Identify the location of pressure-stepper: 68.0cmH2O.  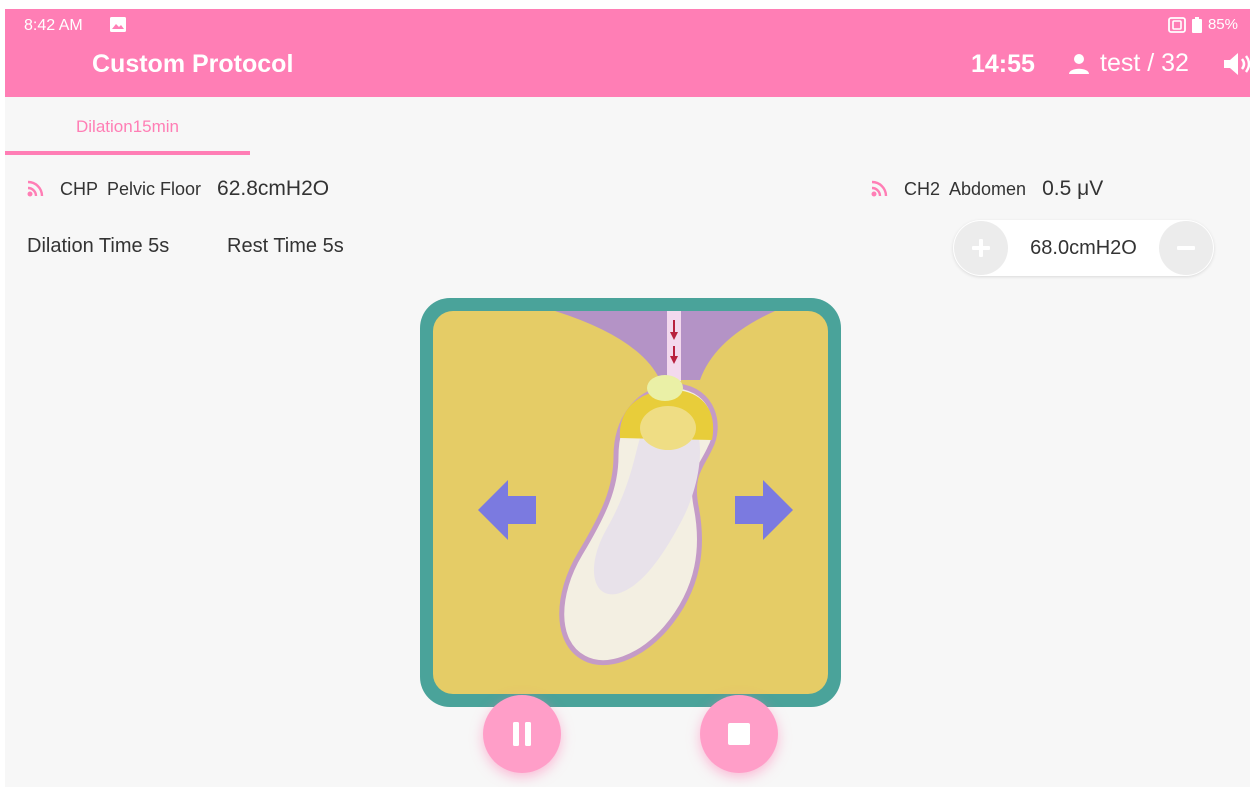
(1083, 248).